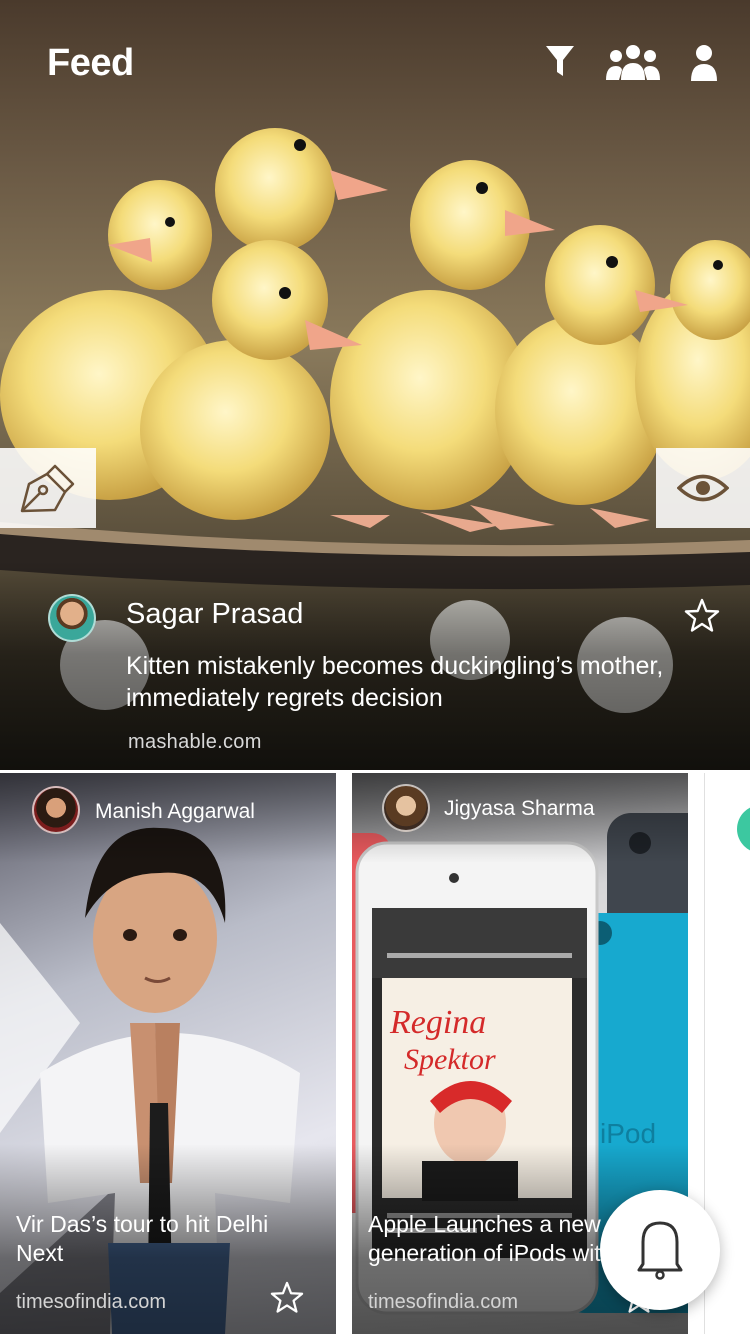  I want to click on eye-icon, so click(703, 488).